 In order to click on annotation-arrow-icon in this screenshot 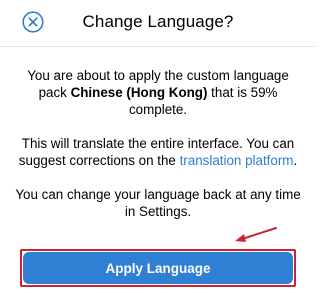, I will do `click(256, 234)`.